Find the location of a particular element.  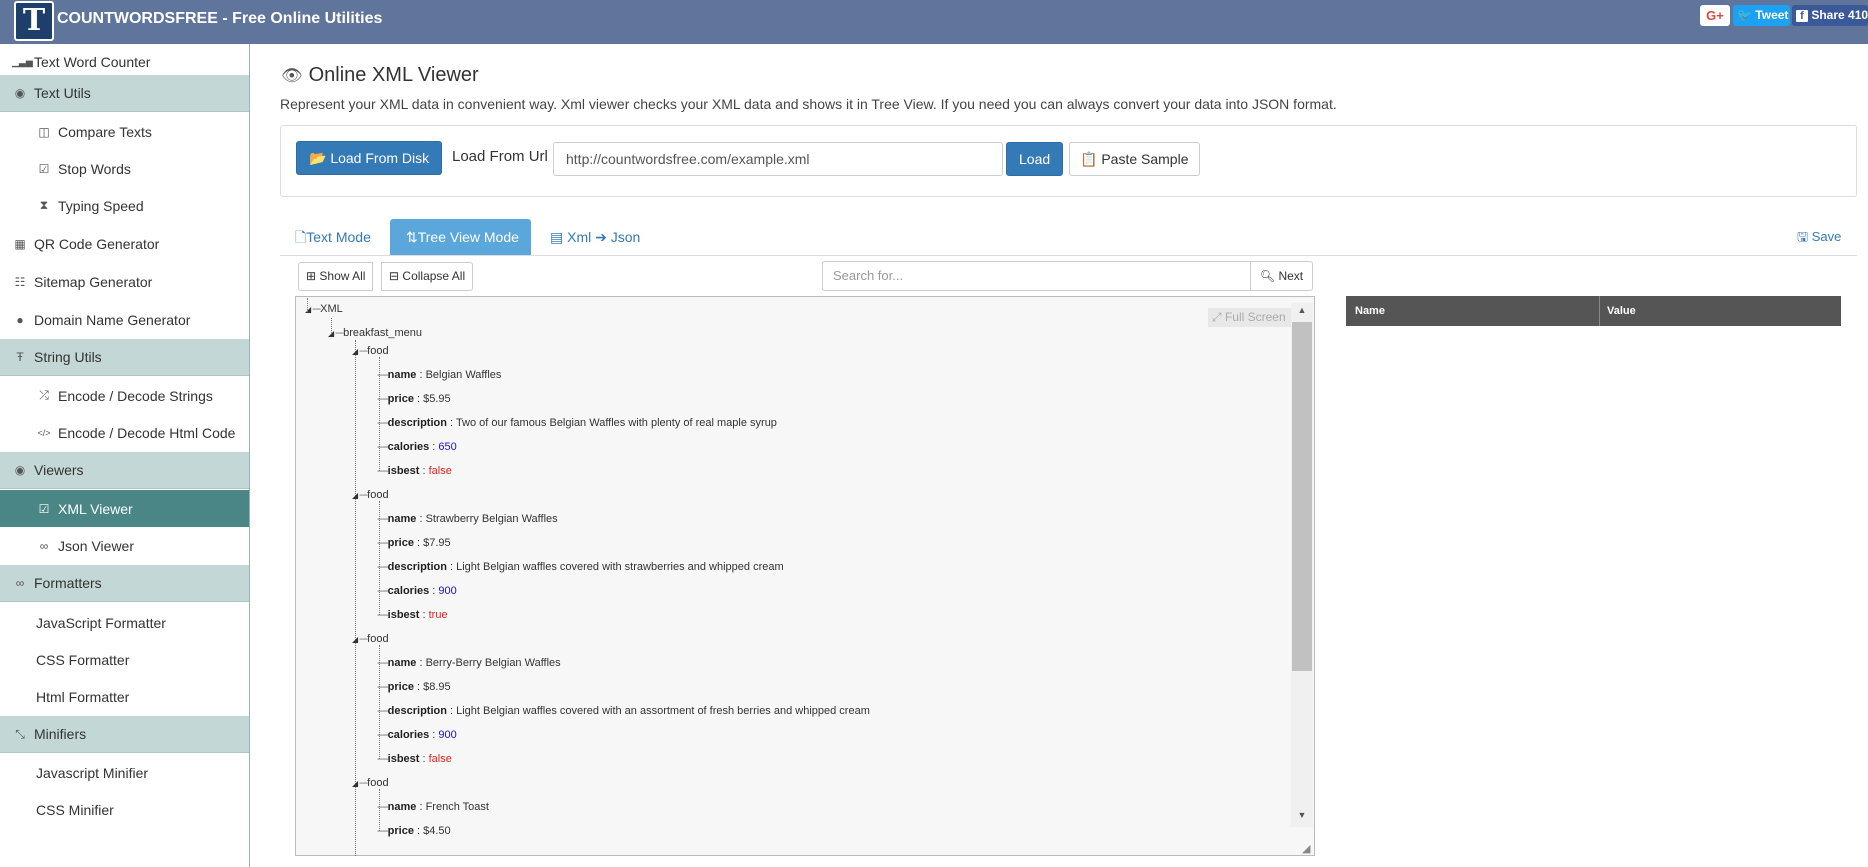

sidebar-item-label: Stop Words is located at coordinates (94, 168).